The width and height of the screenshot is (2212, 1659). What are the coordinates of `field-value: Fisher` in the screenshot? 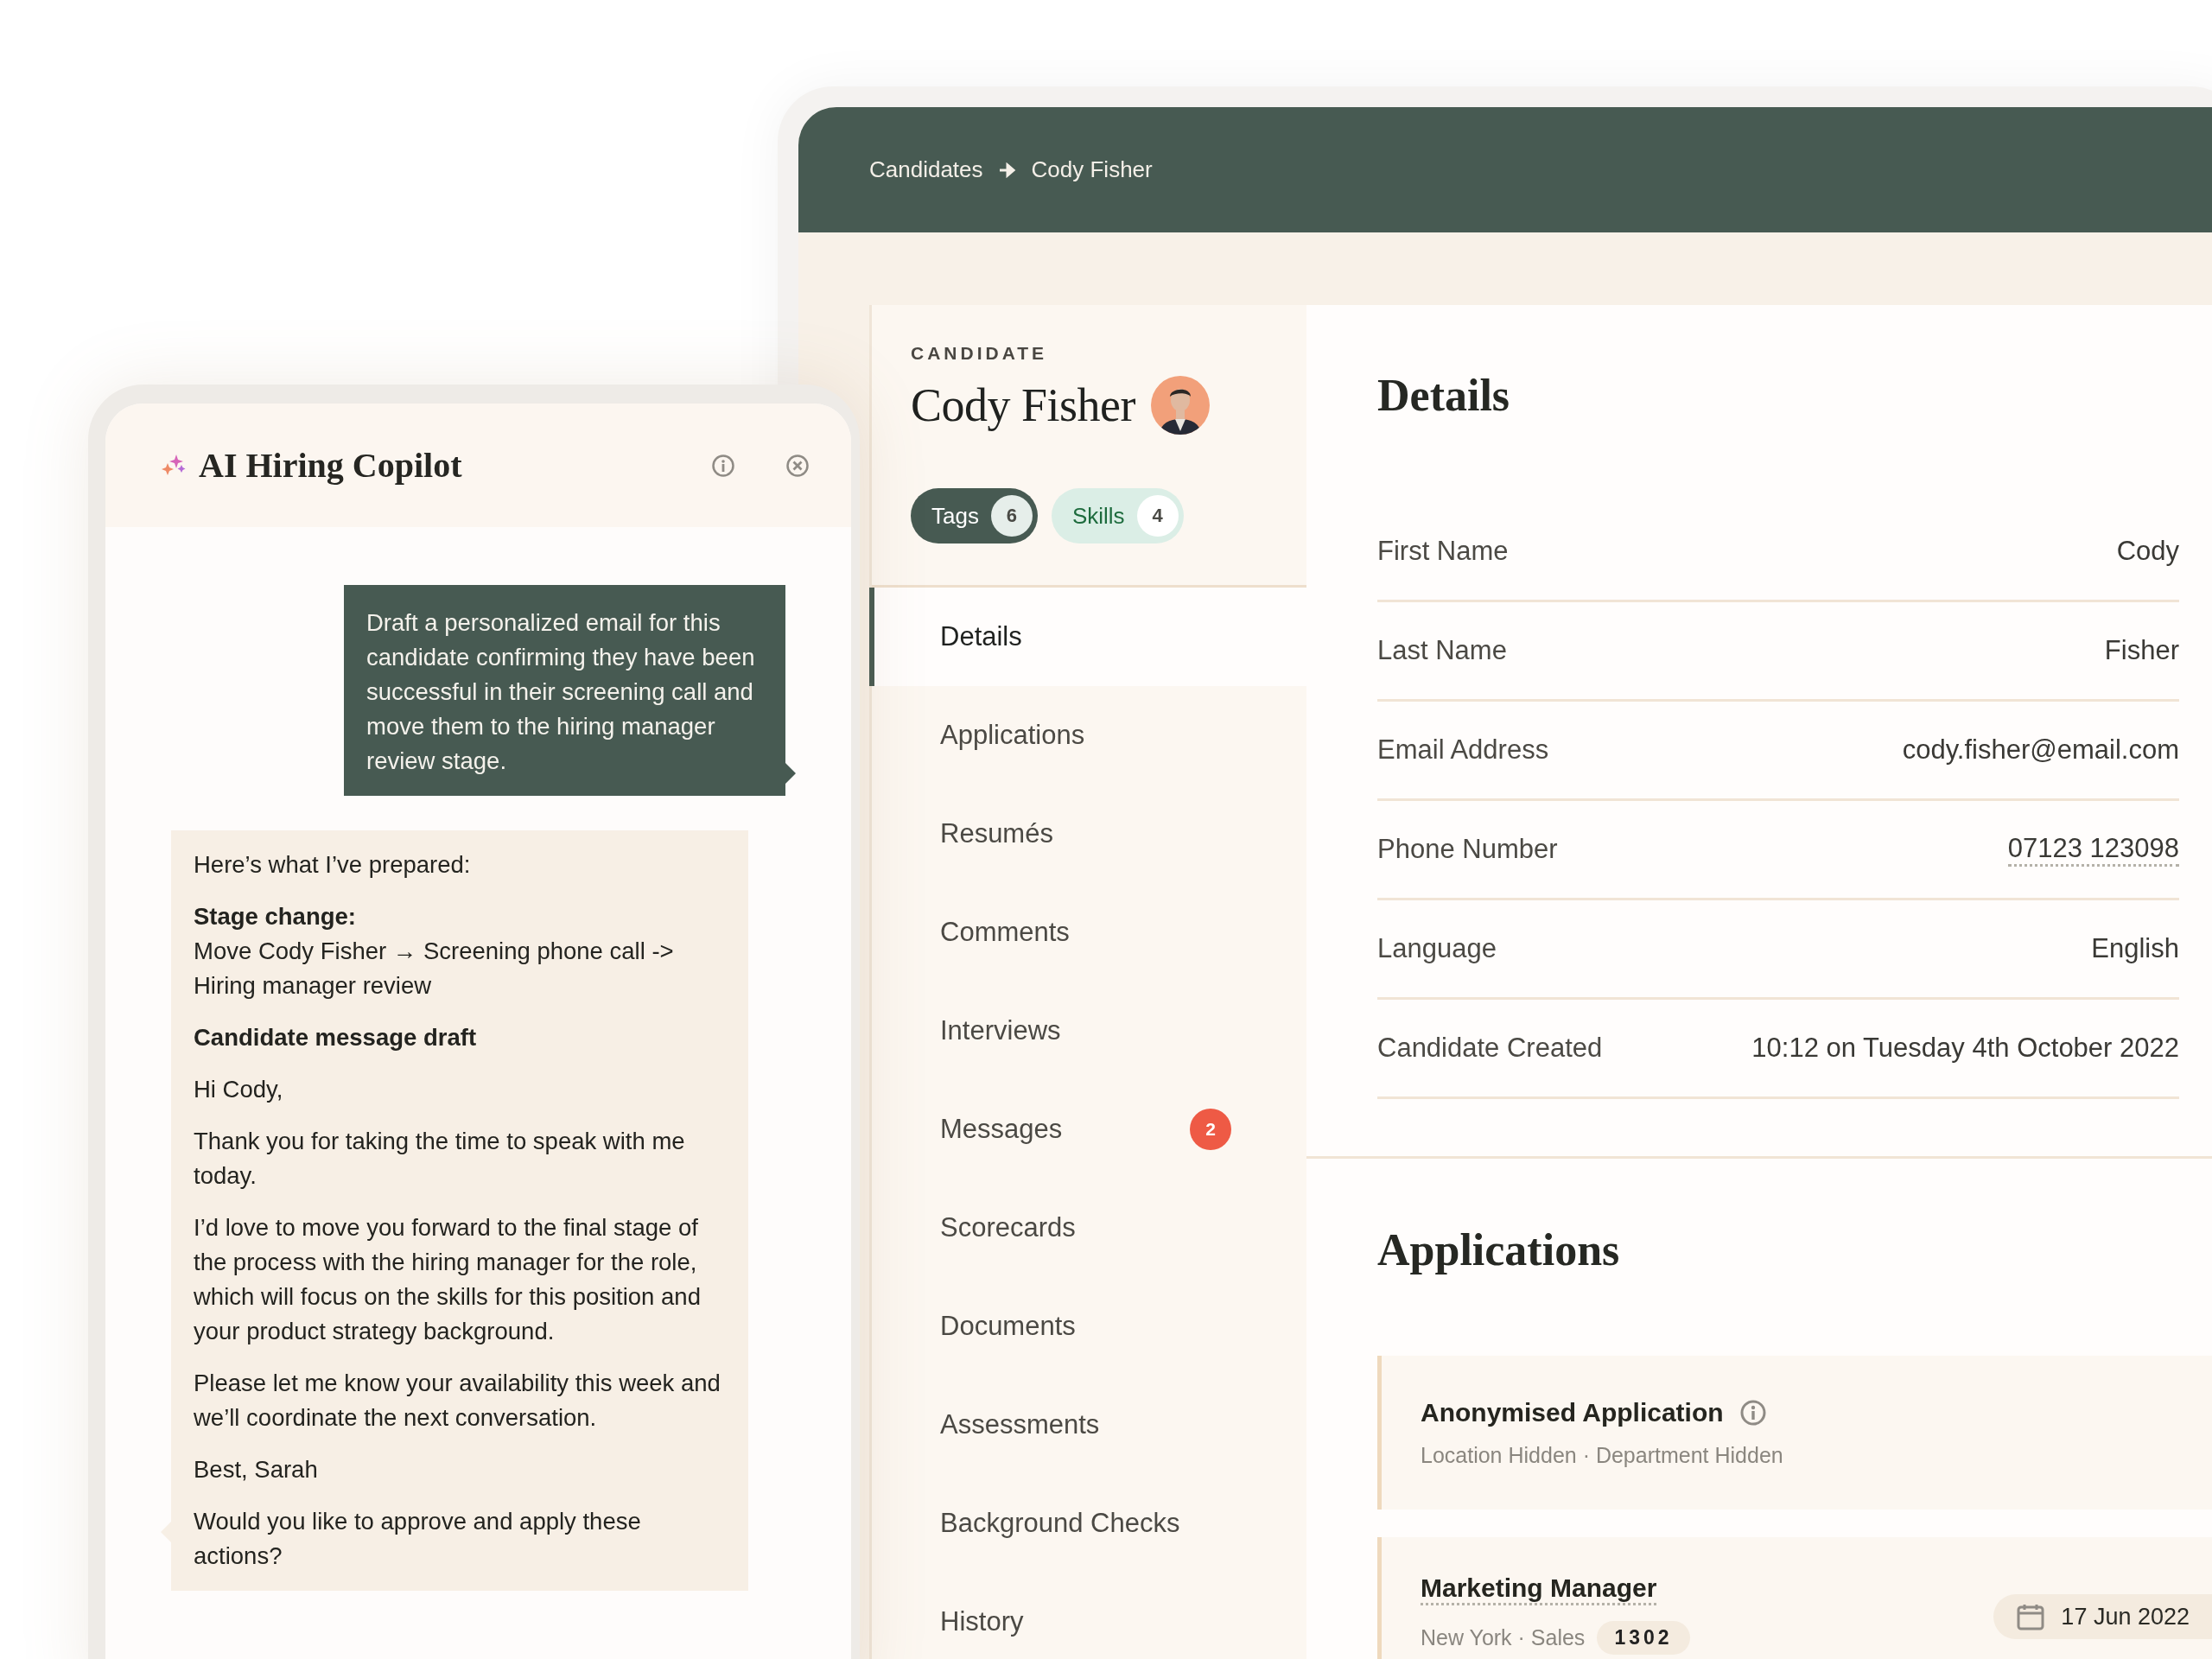 It's located at (2141, 650).